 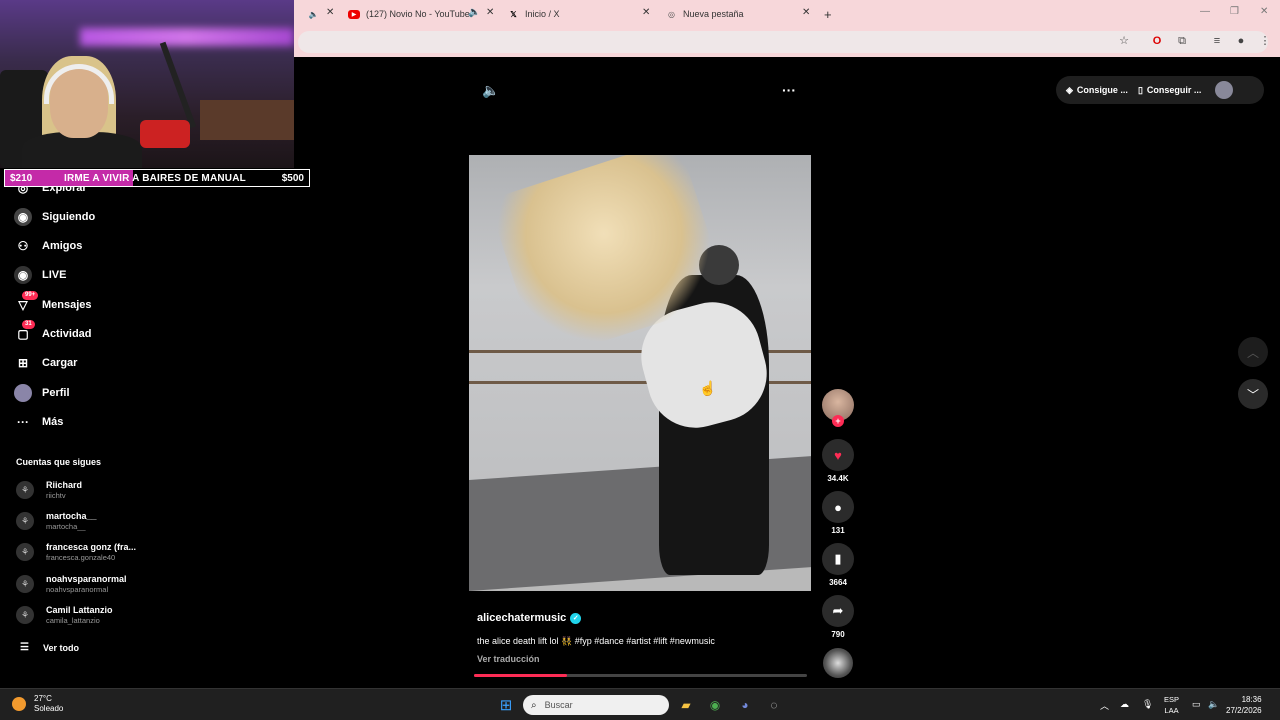 What do you see at coordinates (23, 422) in the screenshot?
I see `more-icon: ···` at bounding box center [23, 422].